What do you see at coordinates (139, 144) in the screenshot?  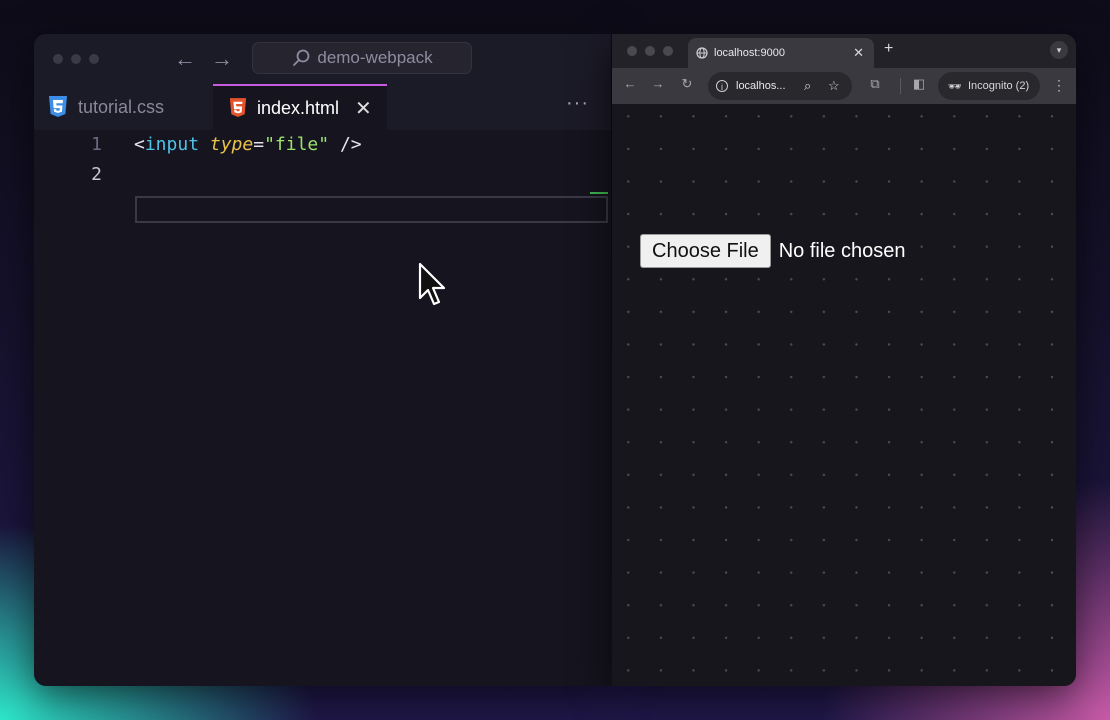 I see `token-punctuation: <` at bounding box center [139, 144].